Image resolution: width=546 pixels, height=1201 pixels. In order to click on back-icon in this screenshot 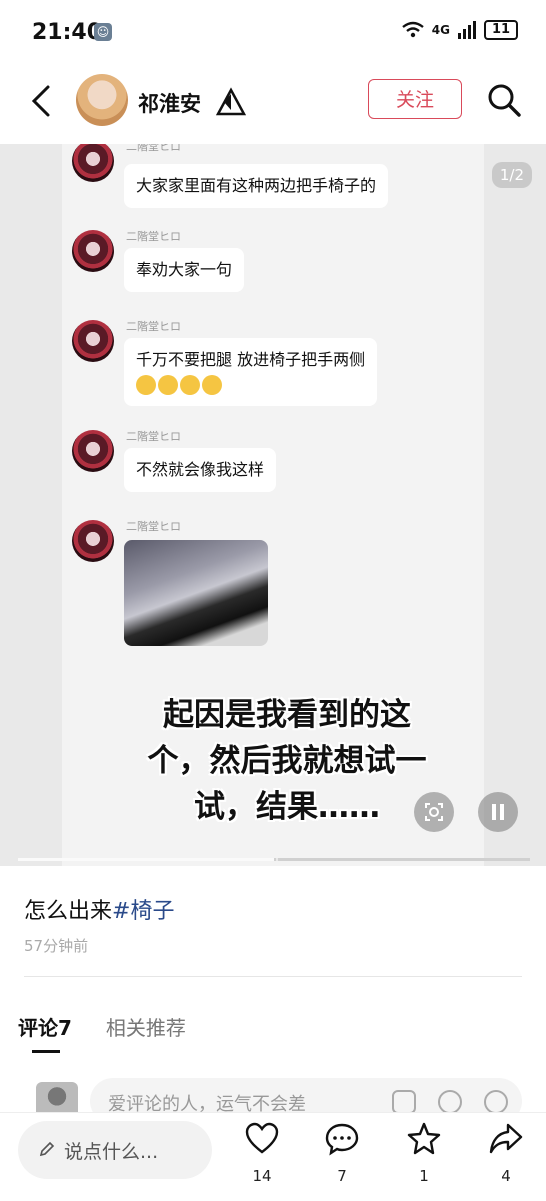, I will do `click(41, 101)`.